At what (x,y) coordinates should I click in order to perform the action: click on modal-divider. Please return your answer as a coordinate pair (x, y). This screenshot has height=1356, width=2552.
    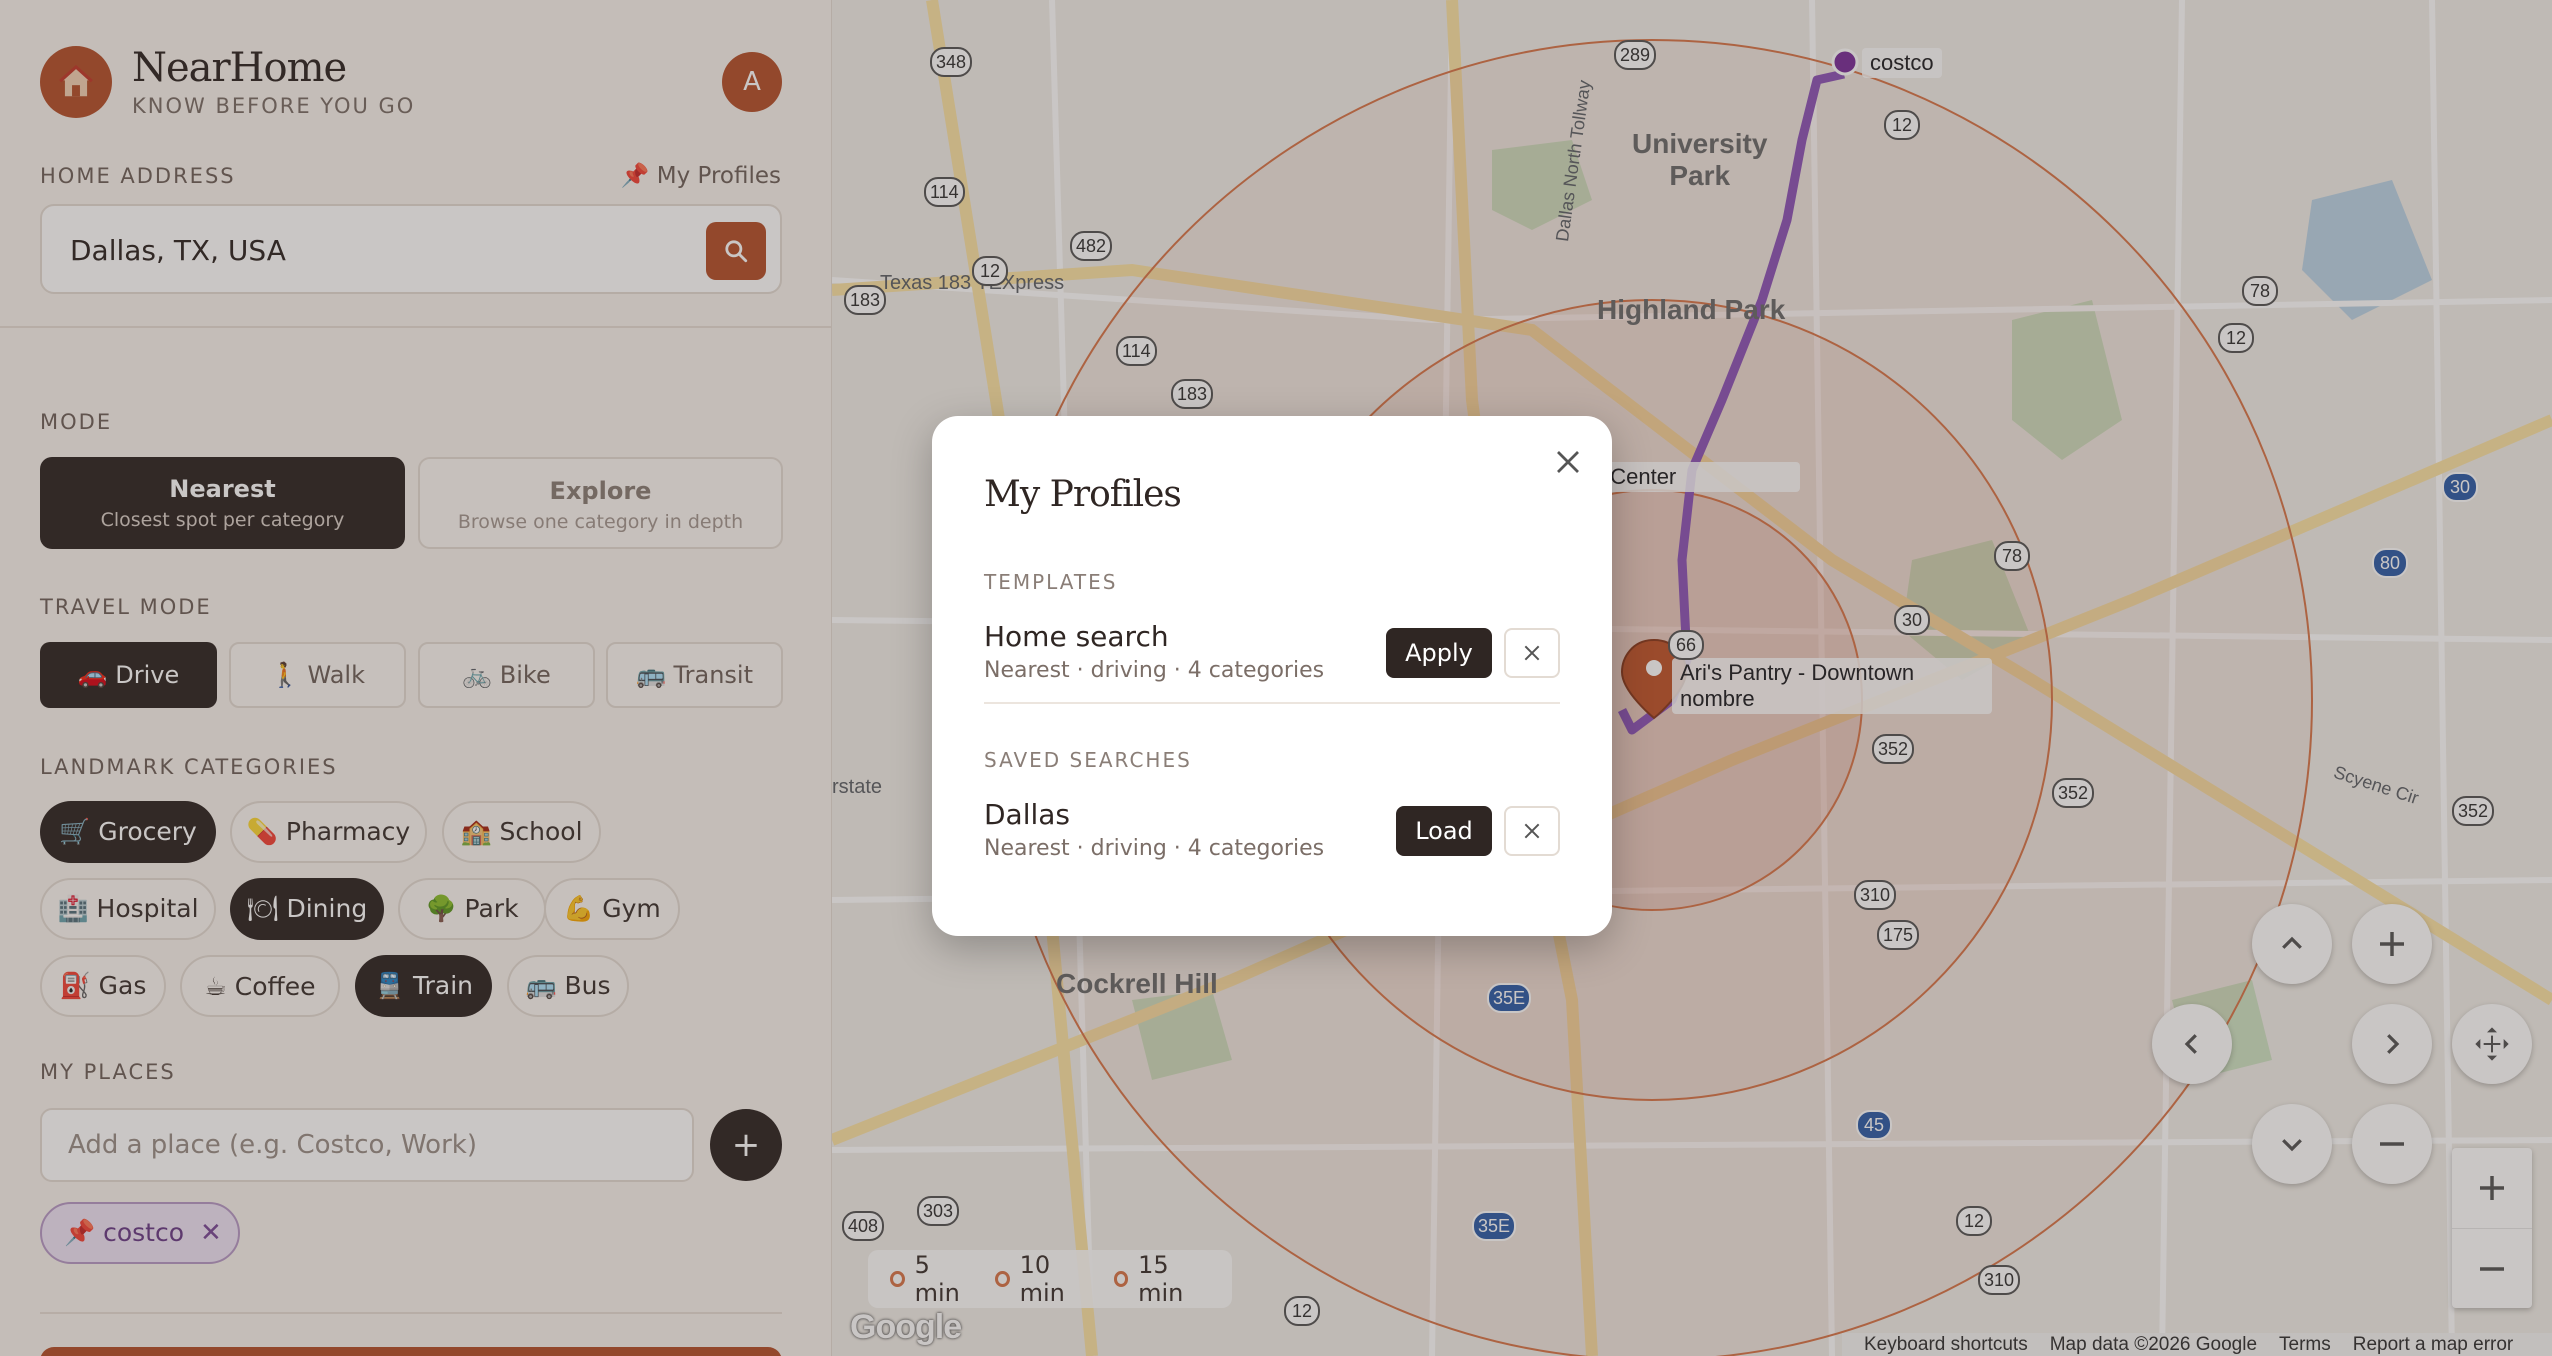
    Looking at the image, I should click on (1272, 703).